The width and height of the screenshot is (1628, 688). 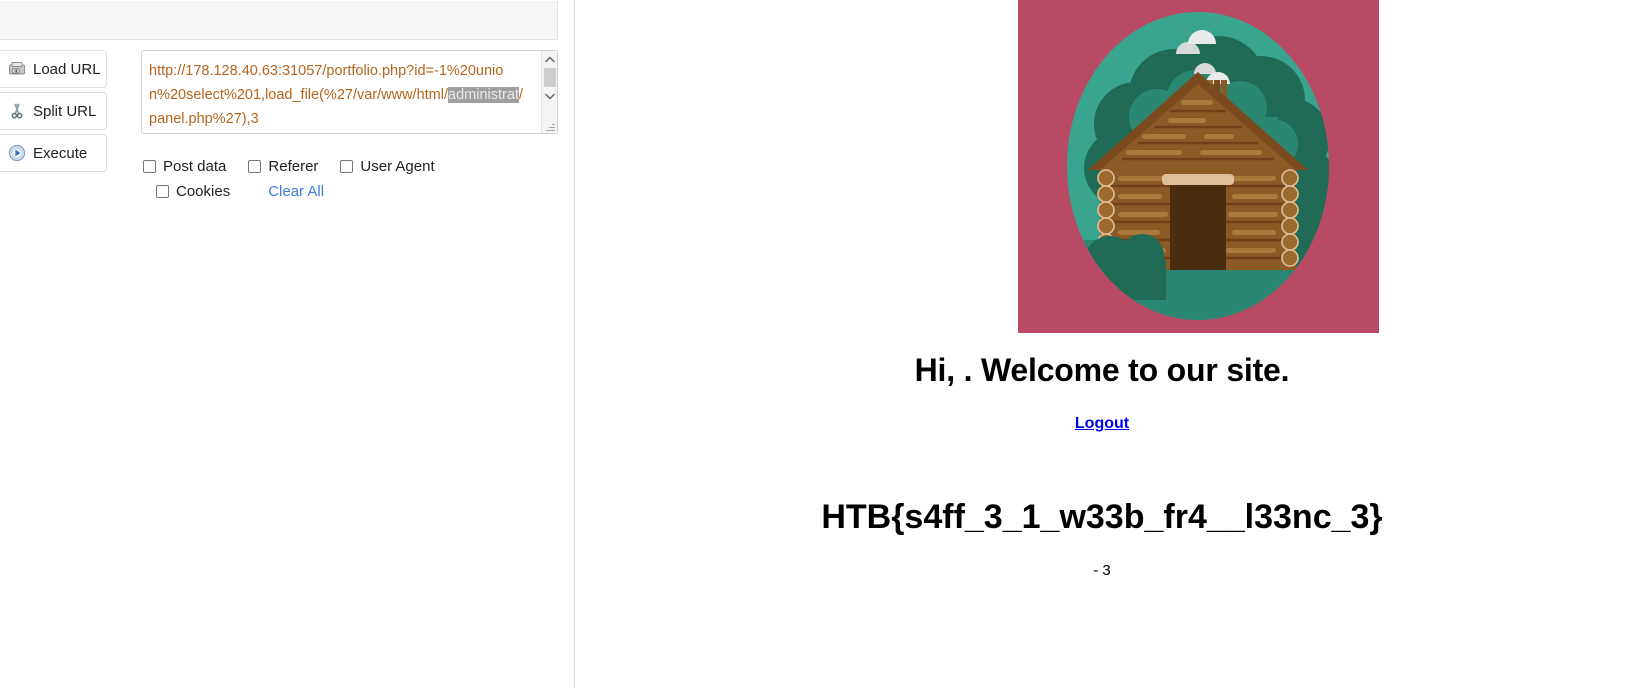 I want to click on cookies-label: Cookies, so click(x=203, y=191).